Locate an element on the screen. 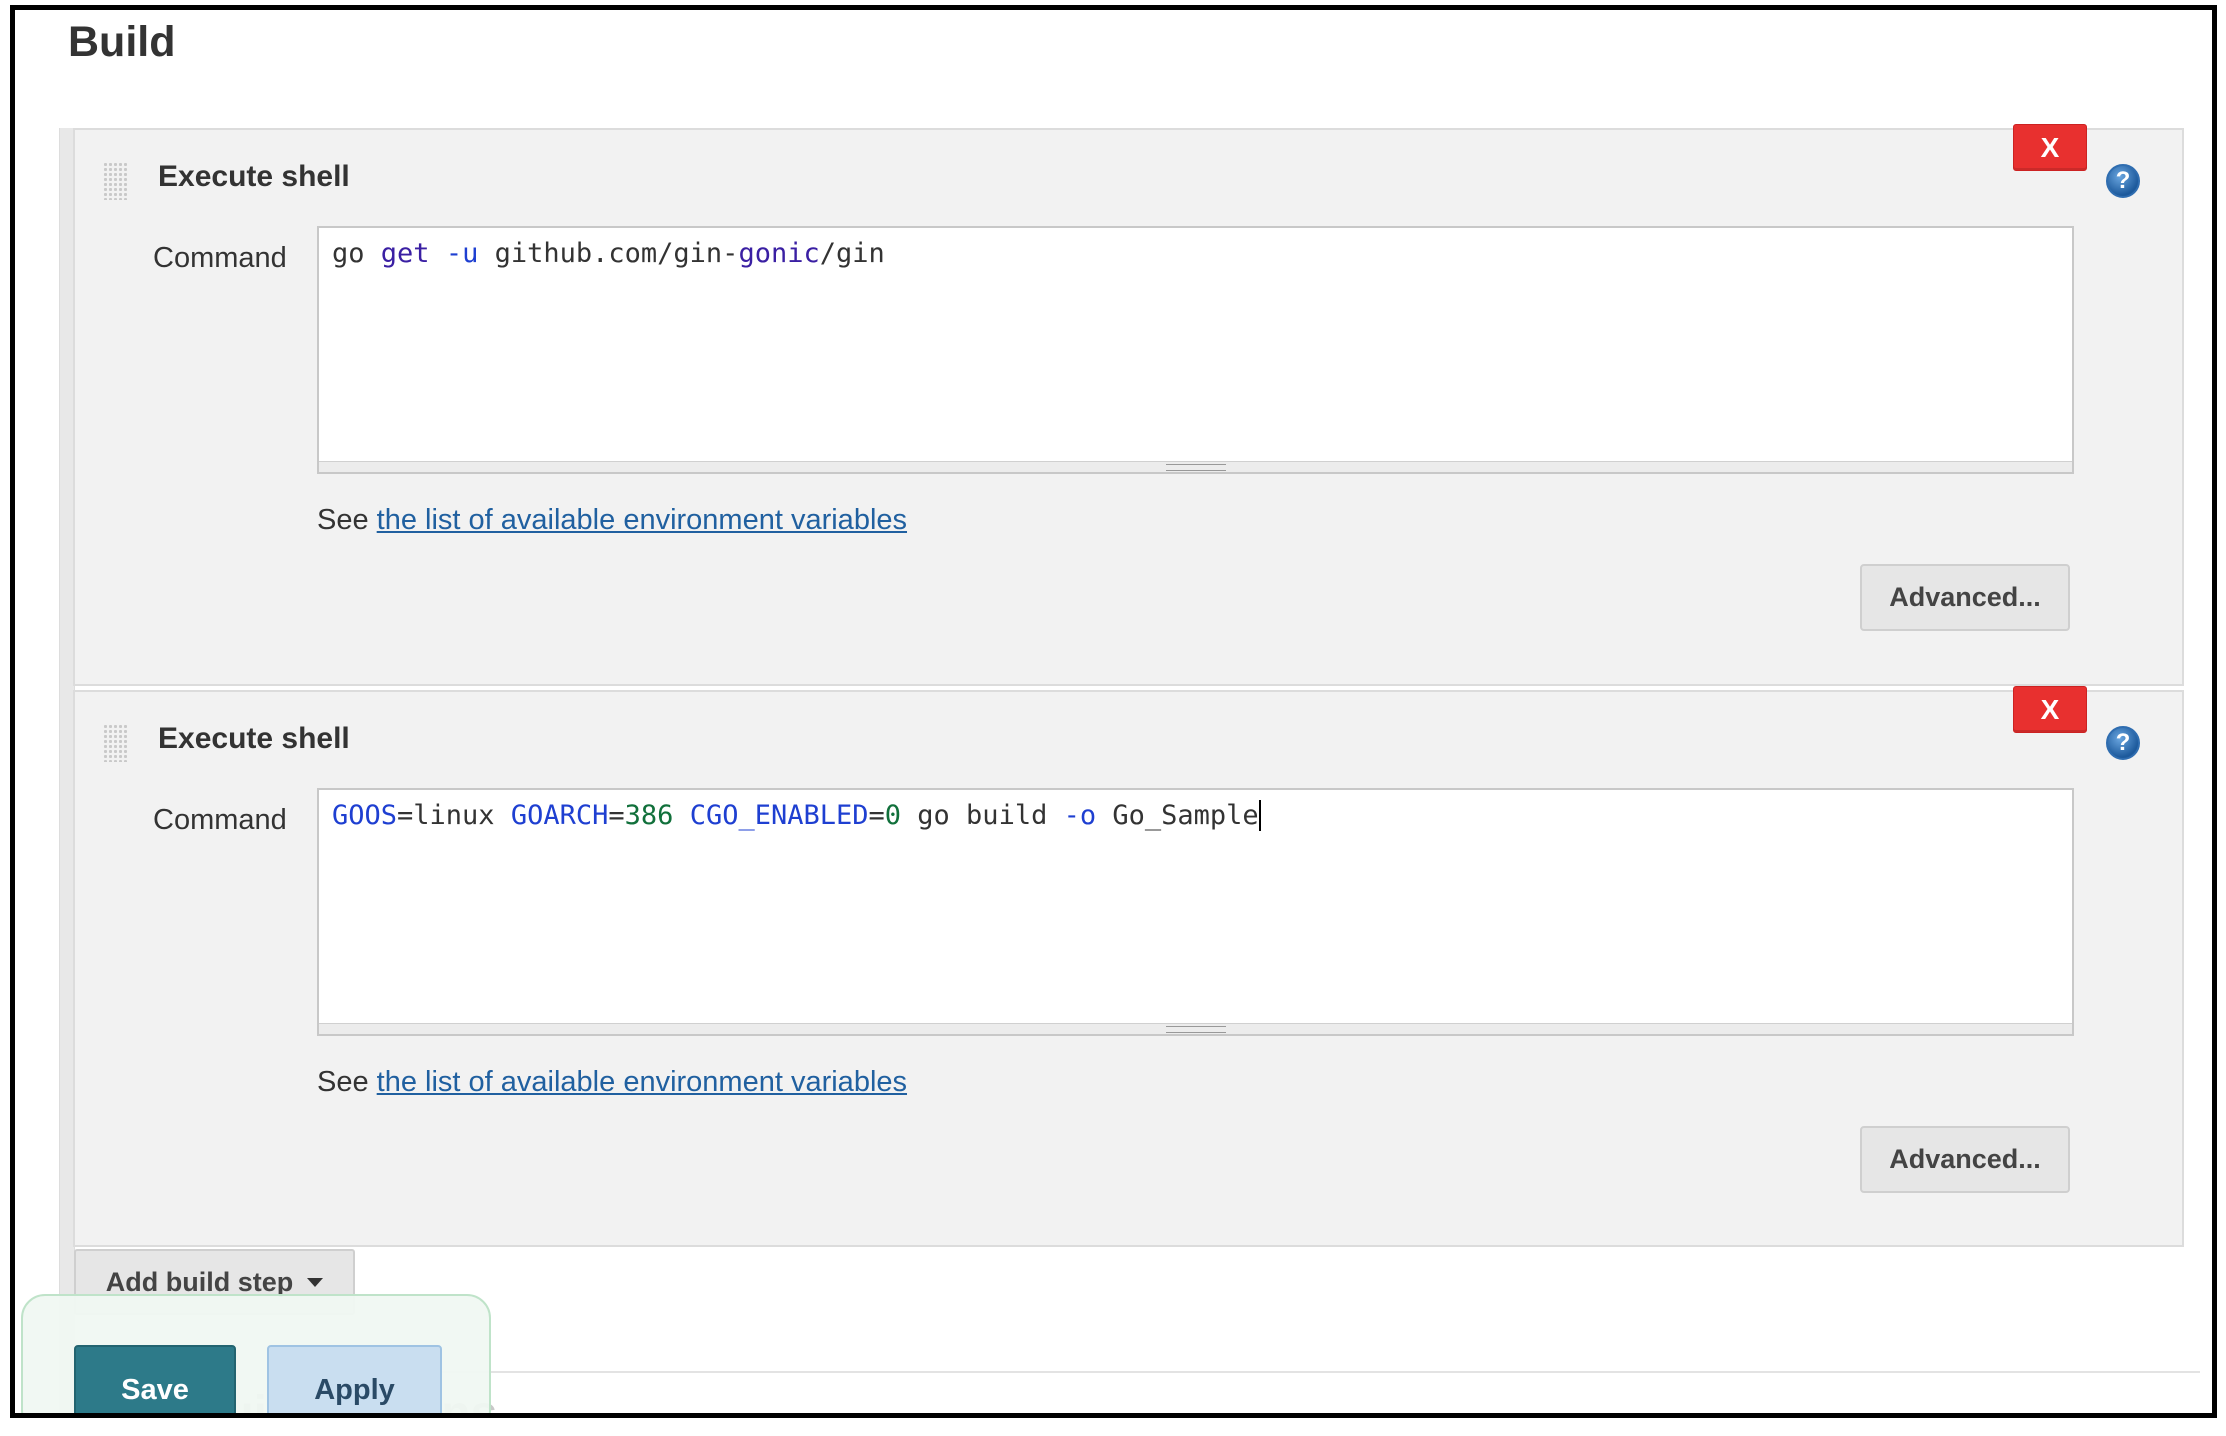 The image size is (2226, 1436). command-text: go get -u github.com/gin-gonic/gin is located at coordinates (608, 253).